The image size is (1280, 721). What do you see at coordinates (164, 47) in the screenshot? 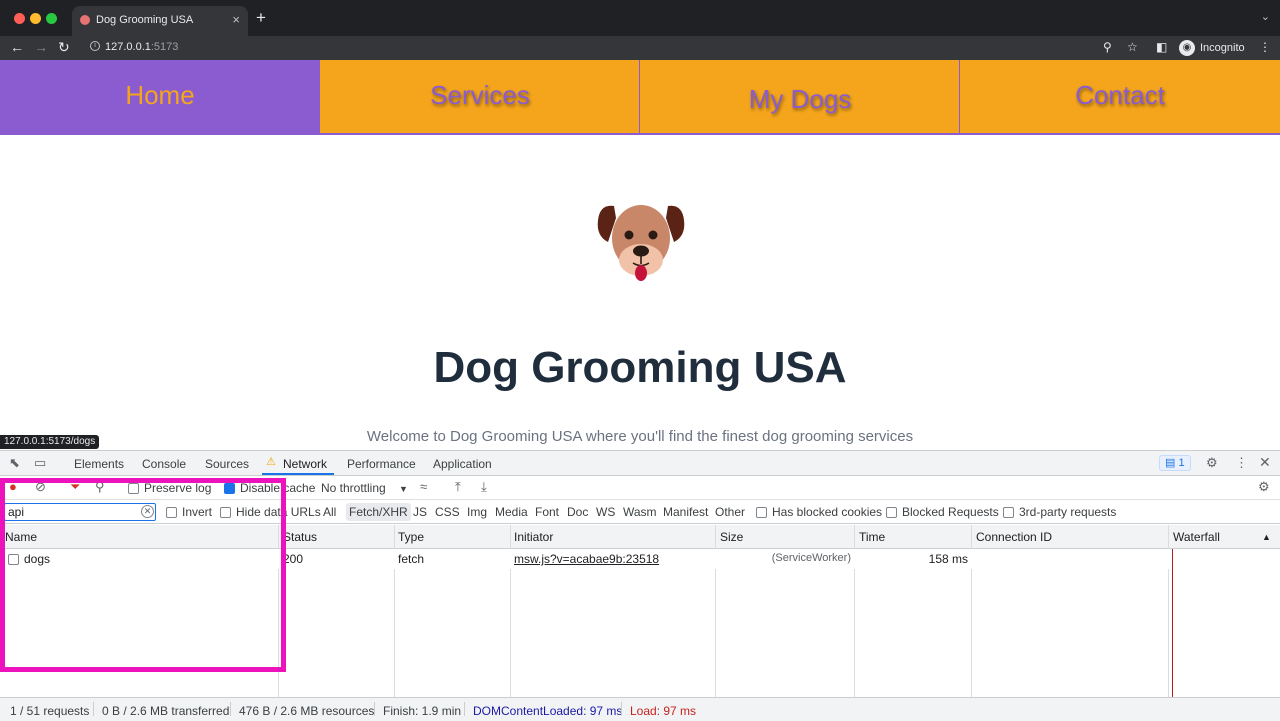
I see `url-port: :5173` at bounding box center [164, 47].